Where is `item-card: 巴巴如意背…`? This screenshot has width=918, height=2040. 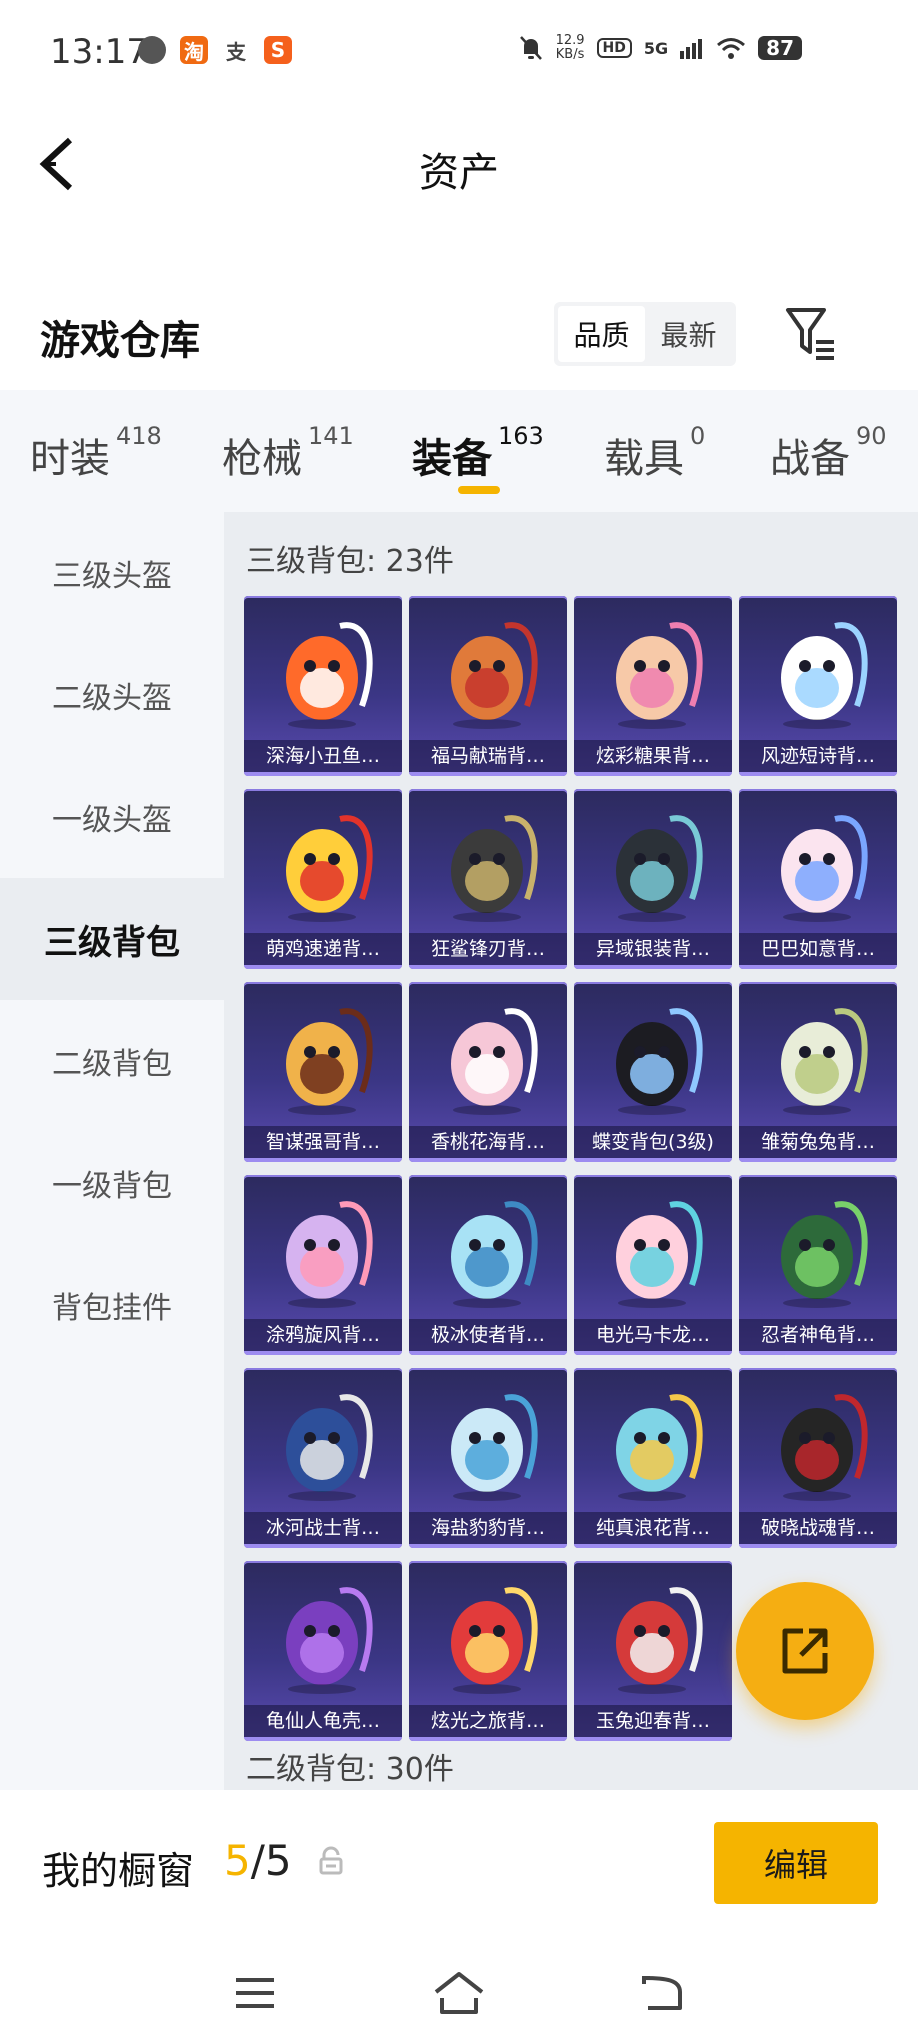
item-card: 巴巴如意背… is located at coordinates (818, 879).